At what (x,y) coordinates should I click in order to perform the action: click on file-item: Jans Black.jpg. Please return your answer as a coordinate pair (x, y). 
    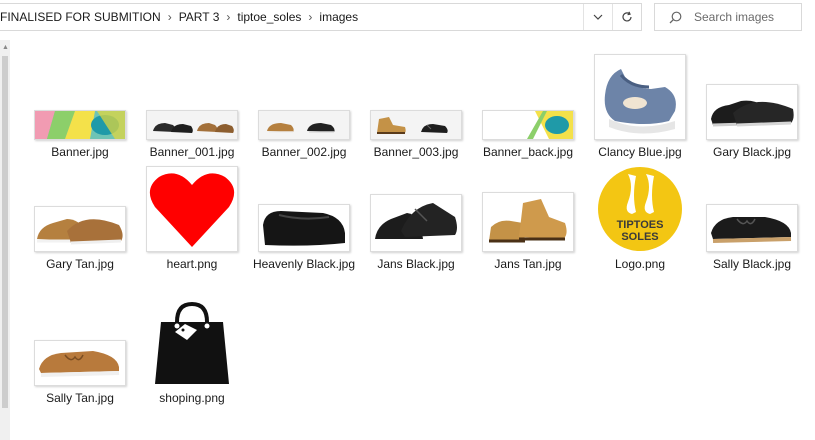
    Looking at the image, I should click on (416, 218).